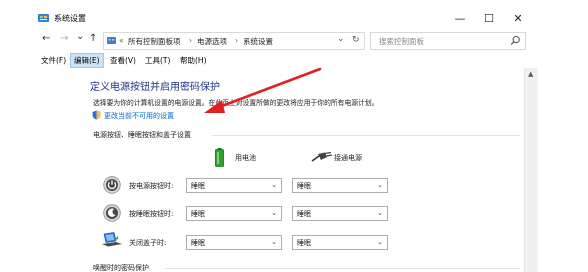  Describe the element at coordinates (340, 242) in the screenshot. I see `close-lid-plugged-in-select: 睡眠 ⌄` at that location.